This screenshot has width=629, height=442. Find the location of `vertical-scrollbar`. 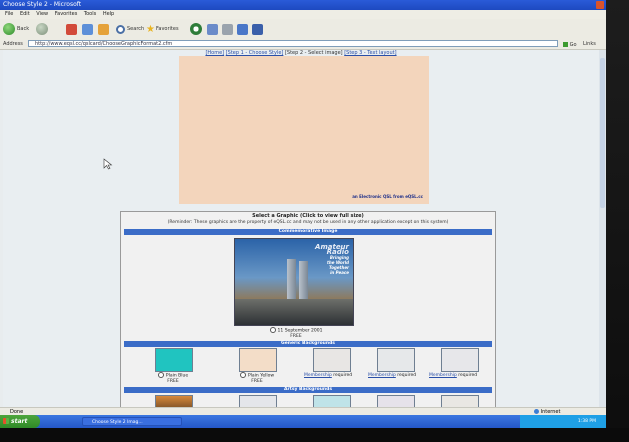

vertical-scrollbar is located at coordinates (602, 228).